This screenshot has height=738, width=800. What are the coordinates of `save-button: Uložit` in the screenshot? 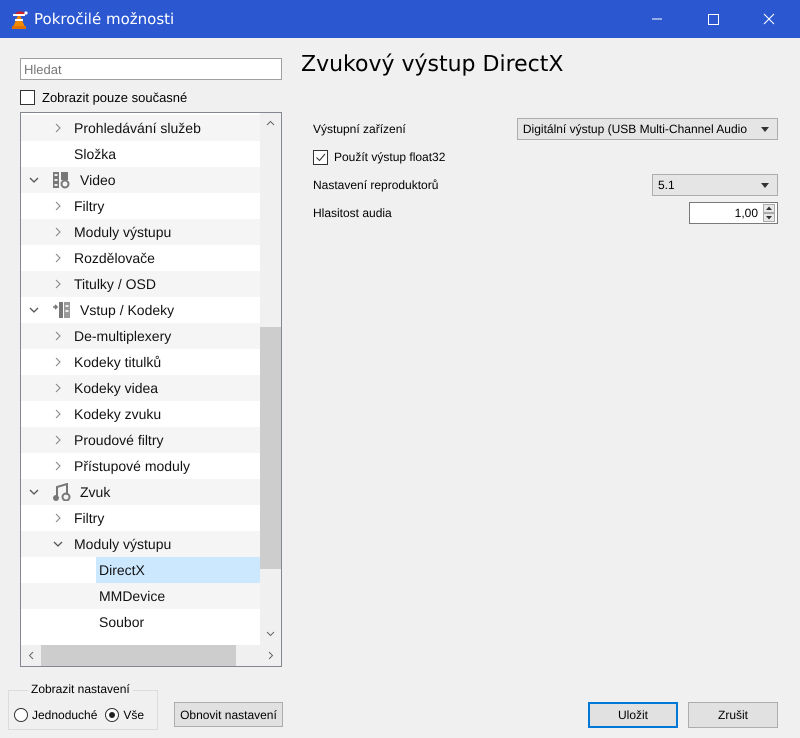 It's located at (633, 715).